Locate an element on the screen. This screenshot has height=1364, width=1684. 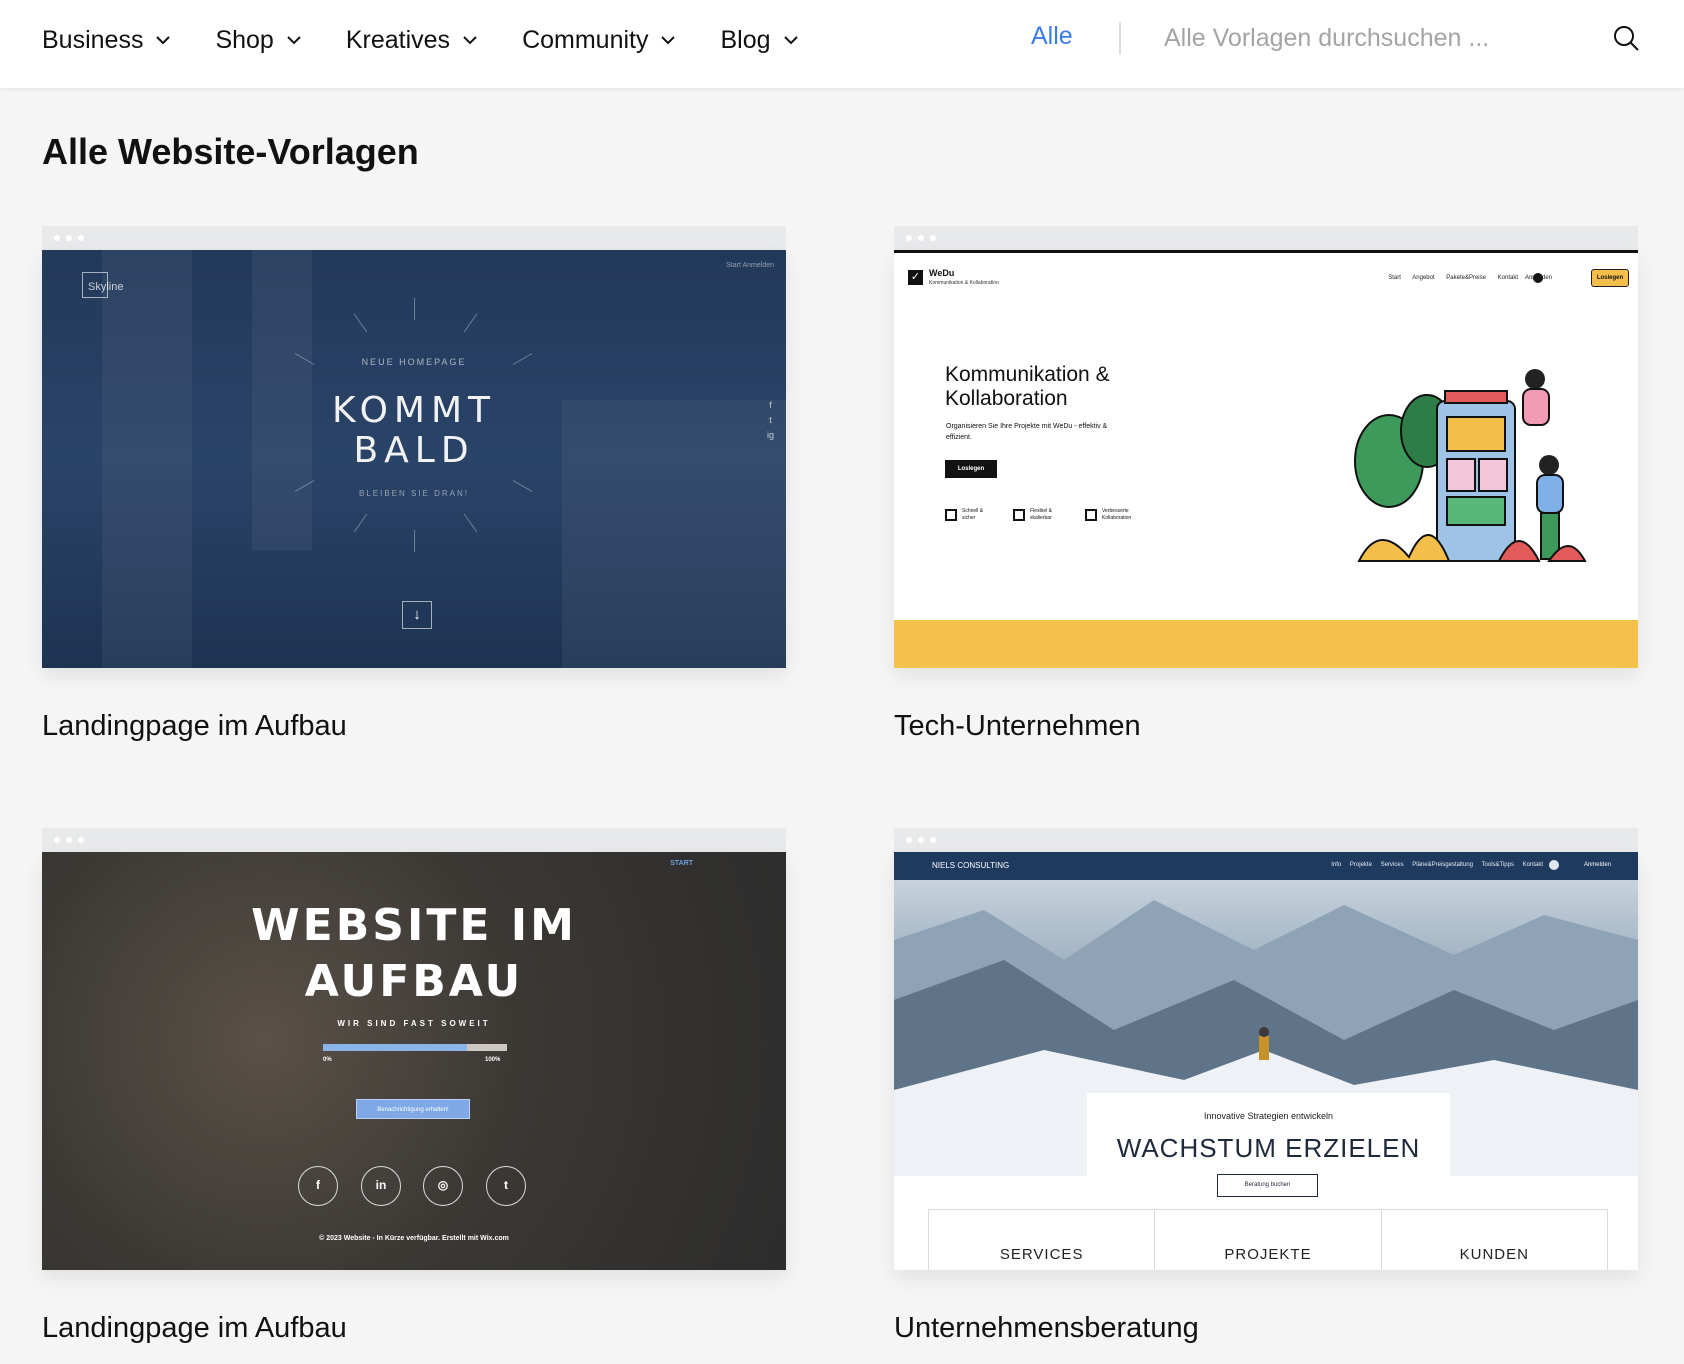
progress-bar is located at coordinates (415, 1047).